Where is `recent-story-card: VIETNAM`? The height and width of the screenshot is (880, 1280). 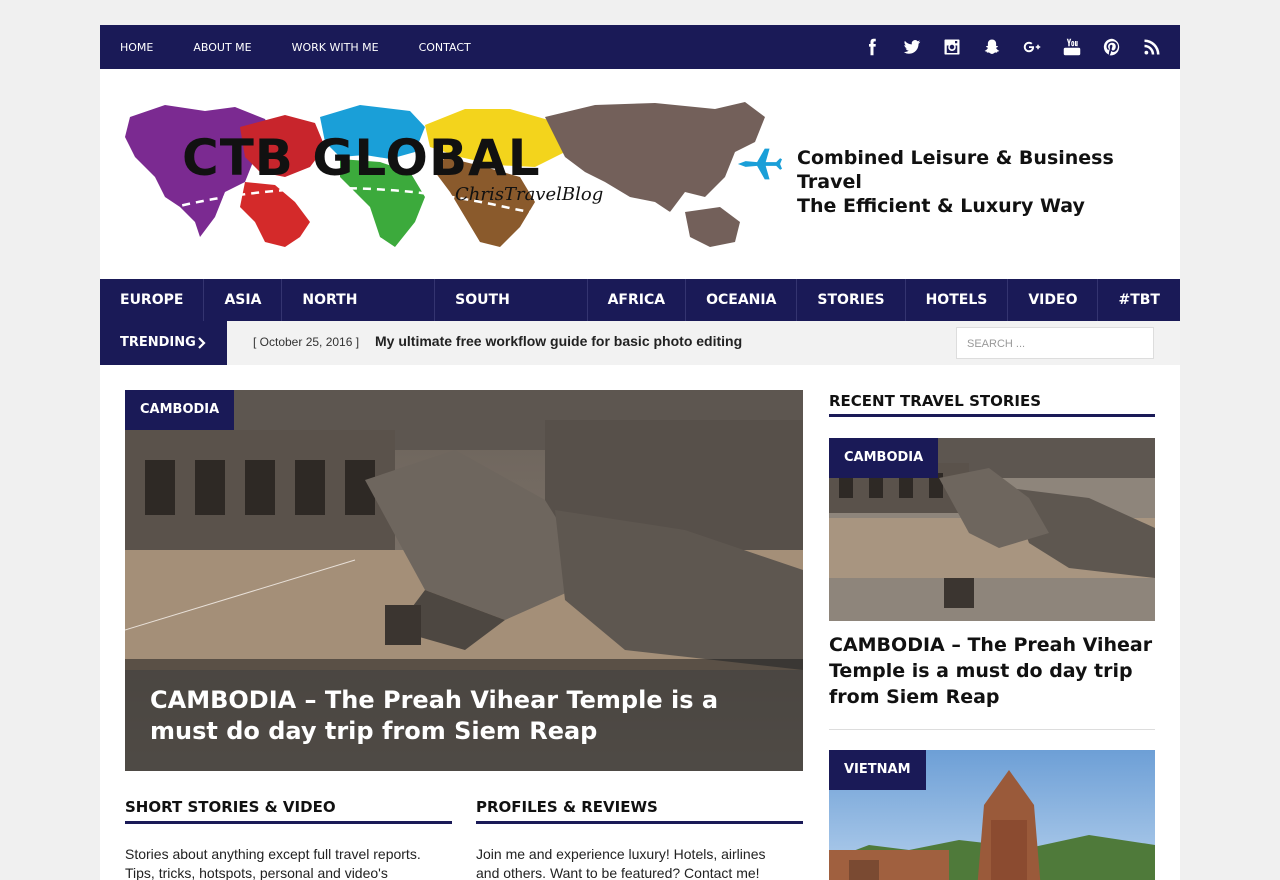
recent-story-card: VIETNAM is located at coordinates (992, 815).